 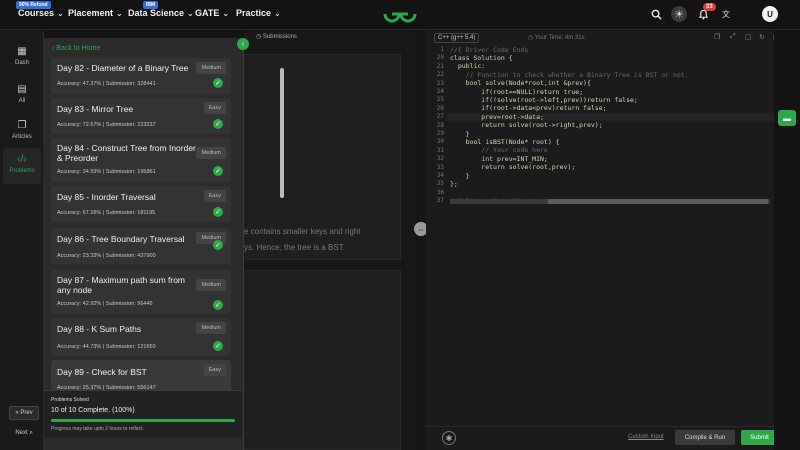 I want to click on line-number: 34, so click(x=440, y=175).